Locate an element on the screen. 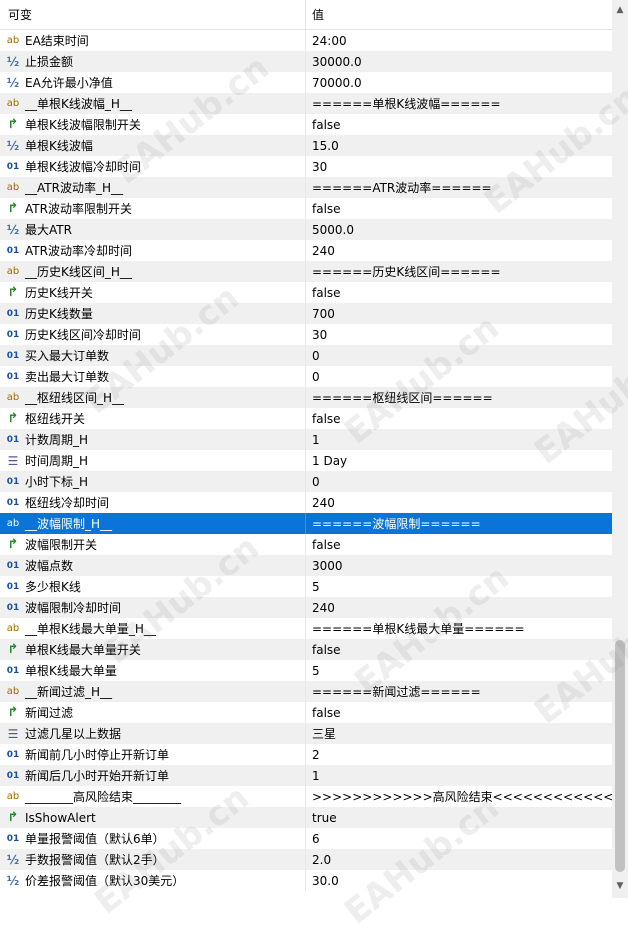 This screenshot has height=932, width=628. property-name-cell: ab __枢纽线区间_H__ is located at coordinates (153, 397).